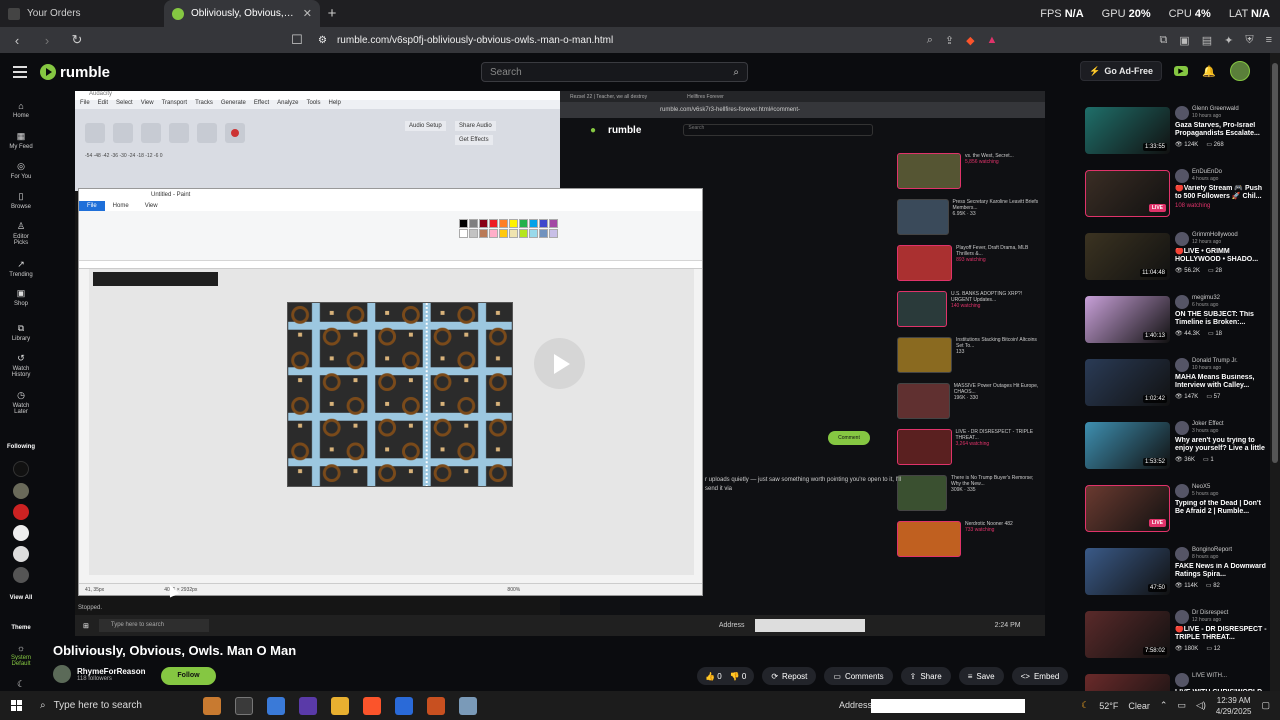 This screenshot has height=720, width=1280. What do you see at coordinates (1121, 71) in the screenshot?
I see `go-ad-free-button: ⚡ Go Ad-Free` at bounding box center [1121, 71].